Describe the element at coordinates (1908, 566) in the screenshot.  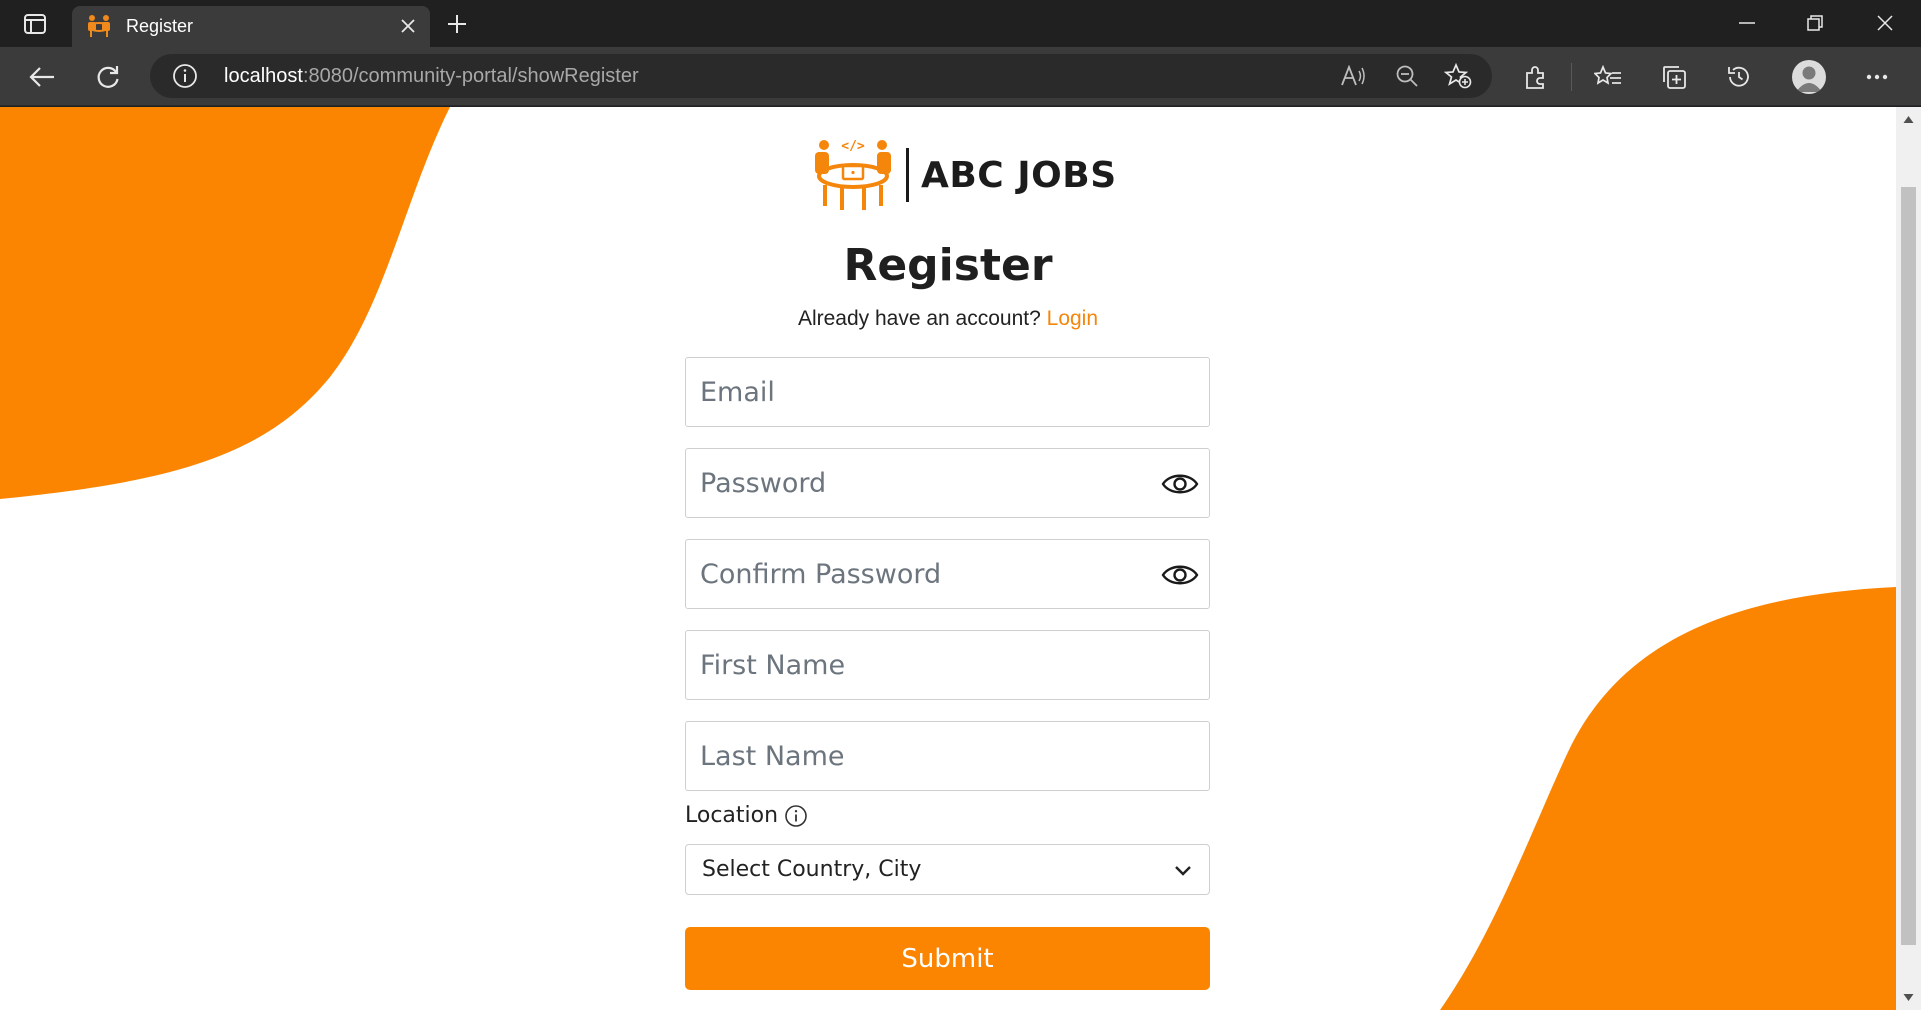
I see `scroll-thumb` at that location.